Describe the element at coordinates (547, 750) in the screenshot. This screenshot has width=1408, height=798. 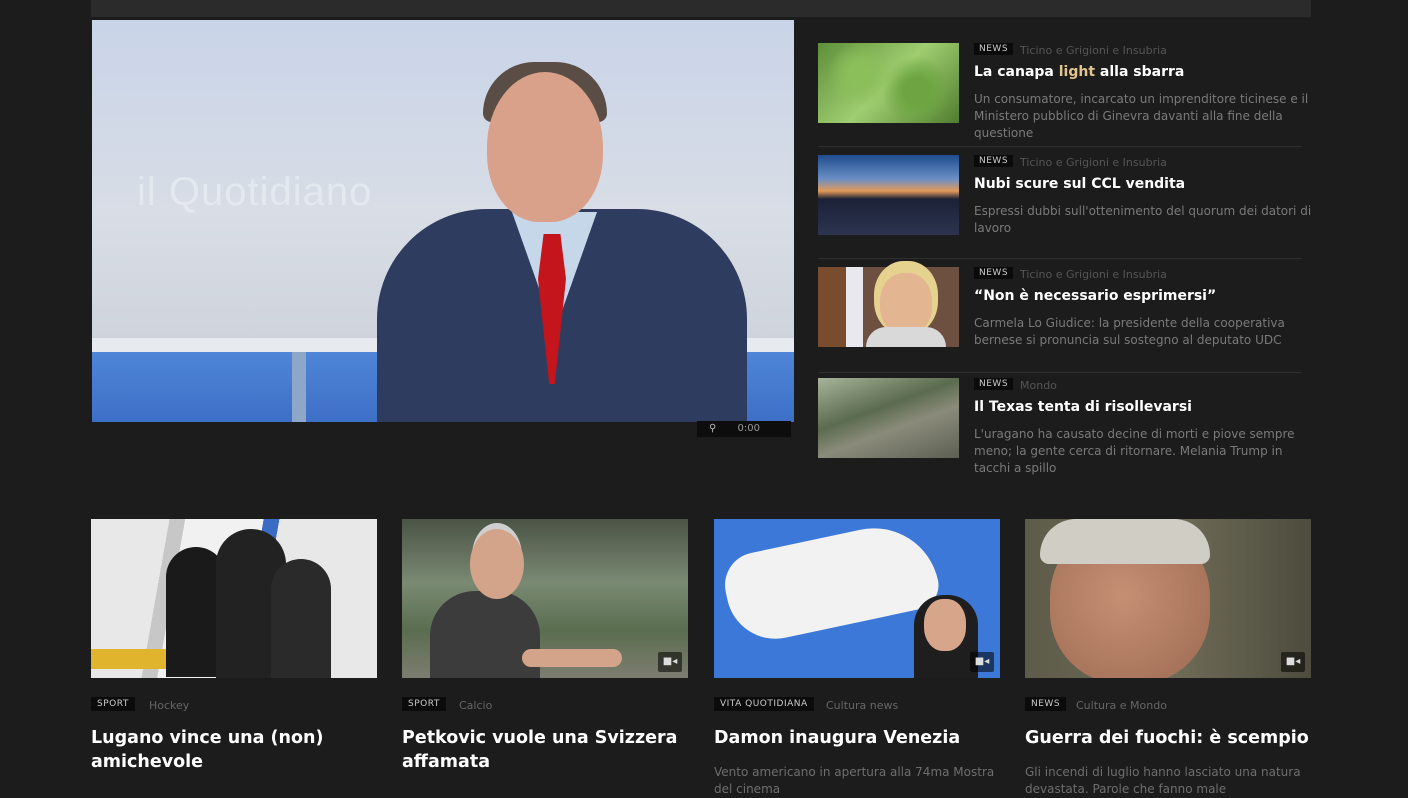
I see `card-title: Petkovic vuole una Svizzera affamata` at that location.